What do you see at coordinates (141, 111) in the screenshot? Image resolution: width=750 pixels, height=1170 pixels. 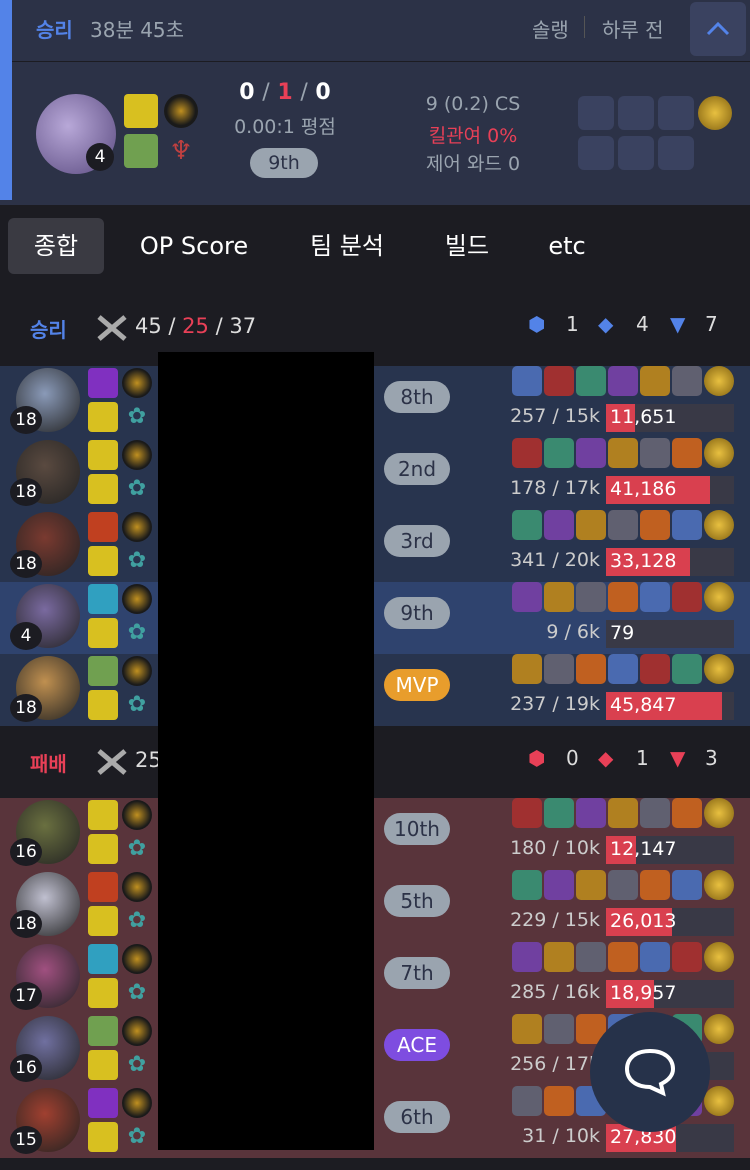 I see `flash-spell-icon` at bounding box center [141, 111].